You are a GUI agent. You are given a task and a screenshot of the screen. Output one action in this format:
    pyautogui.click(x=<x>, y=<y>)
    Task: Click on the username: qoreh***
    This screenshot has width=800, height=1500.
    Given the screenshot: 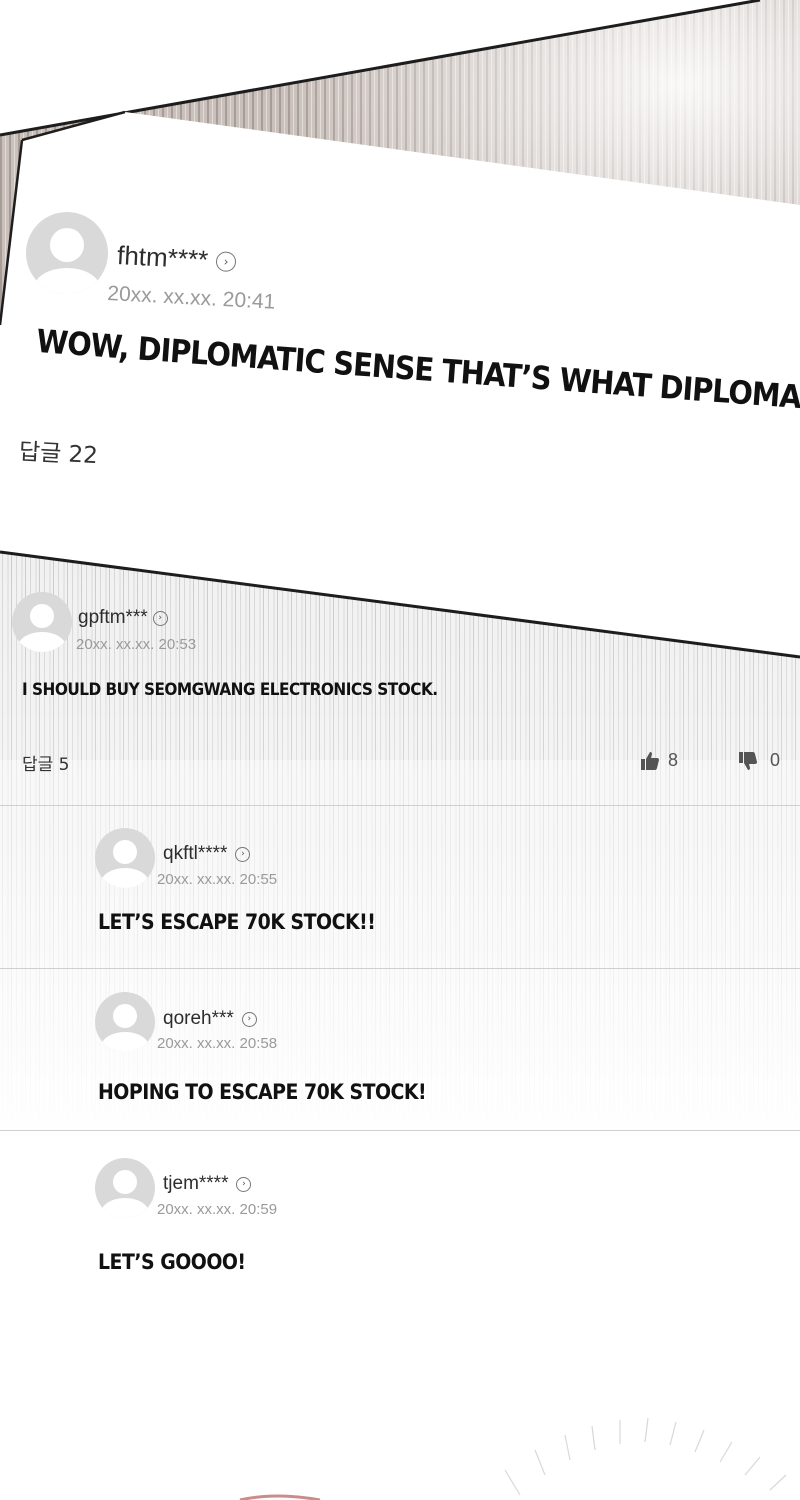 What is the action you would take?
    pyautogui.click(x=198, y=1019)
    